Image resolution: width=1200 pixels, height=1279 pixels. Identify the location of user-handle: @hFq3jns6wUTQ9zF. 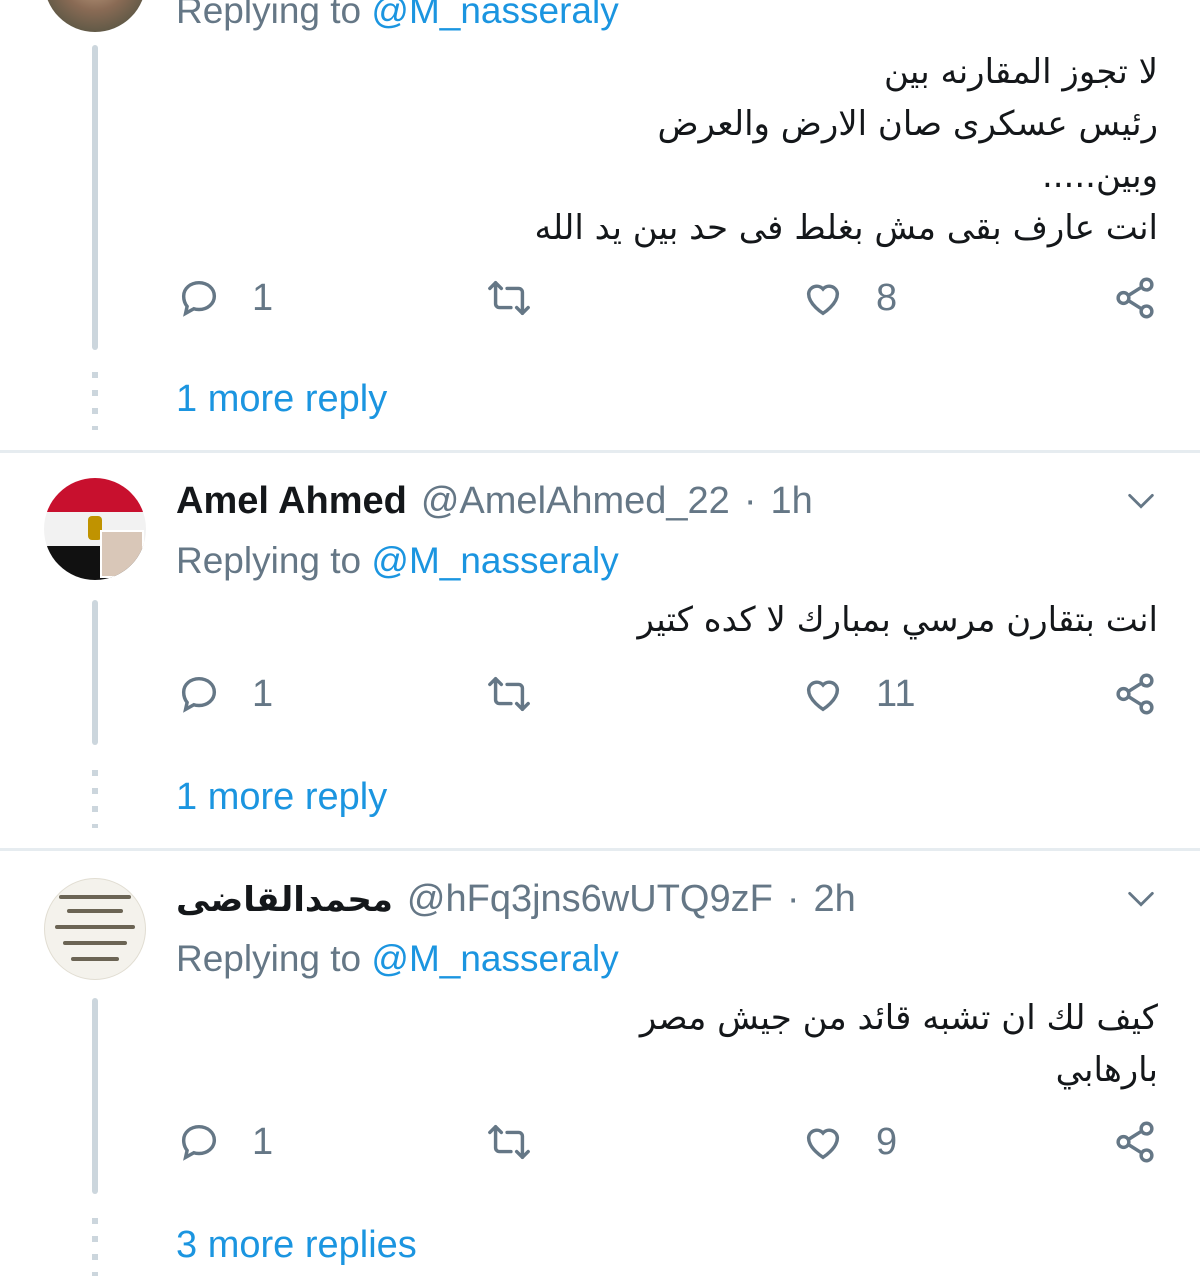
(590, 899).